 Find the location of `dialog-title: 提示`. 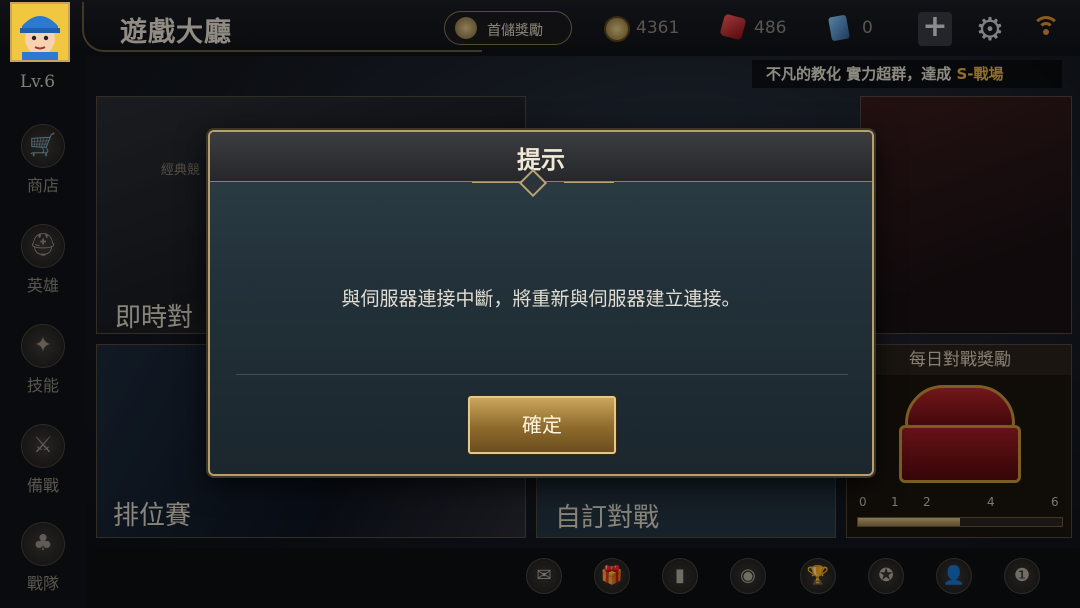

dialog-title: 提示 is located at coordinates (541, 160).